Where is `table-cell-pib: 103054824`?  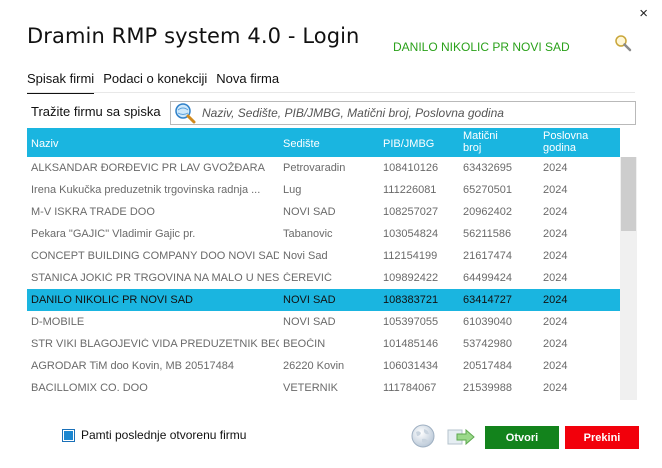
table-cell-pib: 103054824 is located at coordinates (411, 234).